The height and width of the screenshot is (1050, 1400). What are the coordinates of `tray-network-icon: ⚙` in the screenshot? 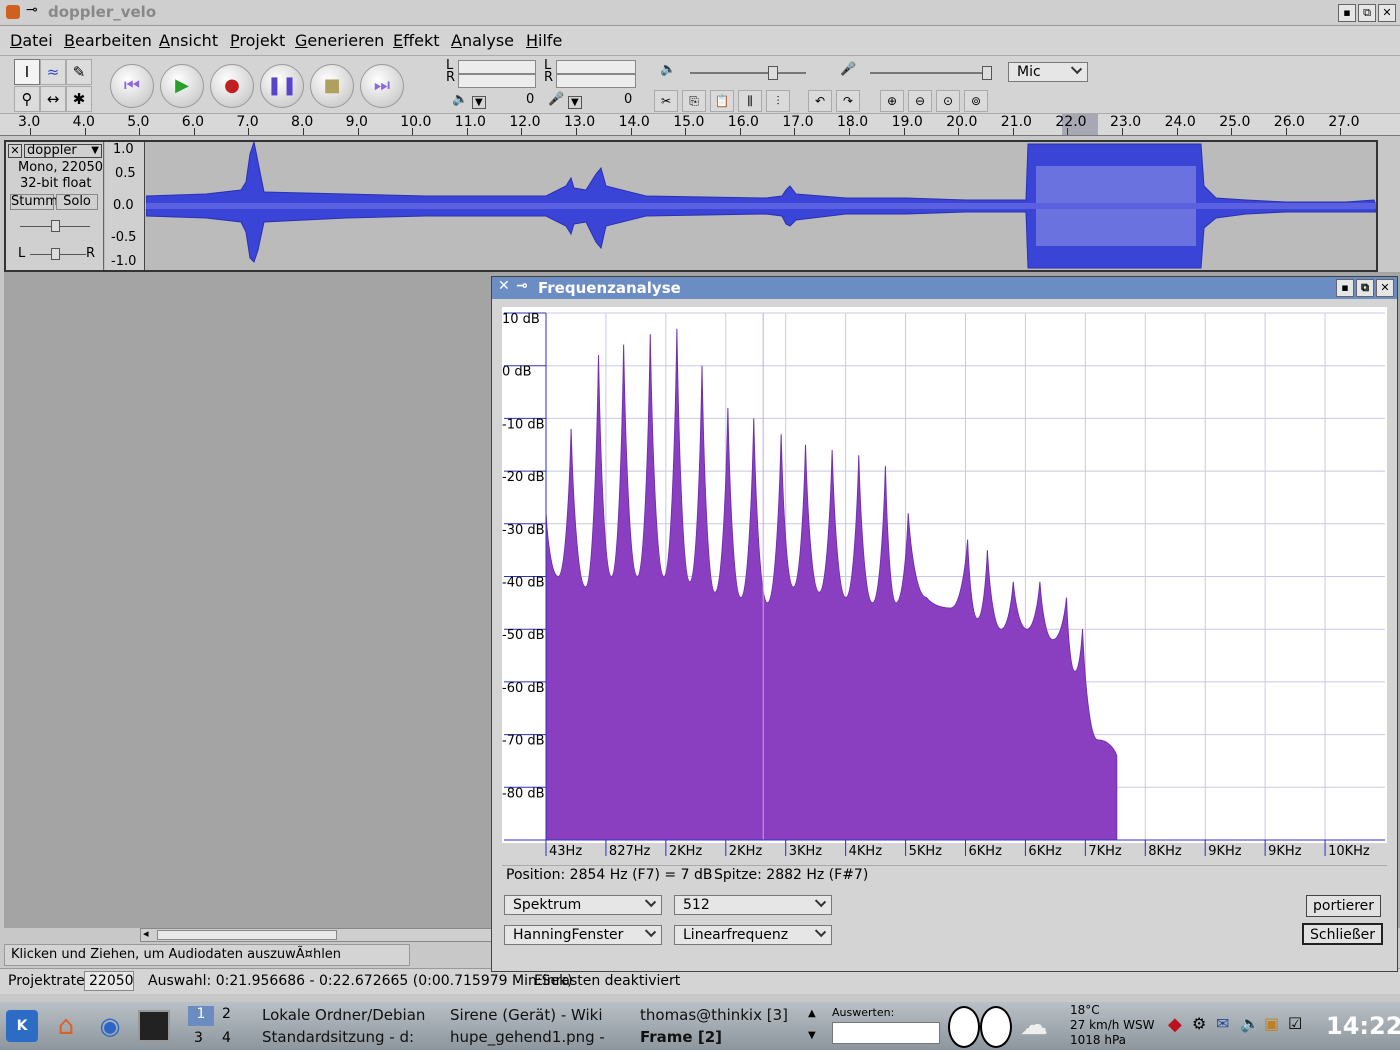 It's located at (1199, 1023).